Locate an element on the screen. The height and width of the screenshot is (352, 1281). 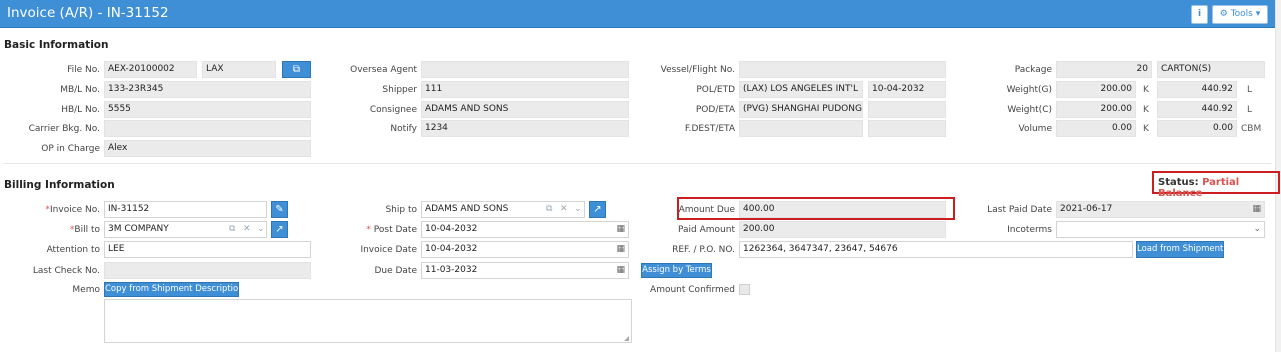
op-field: Alex is located at coordinates (207, 148).